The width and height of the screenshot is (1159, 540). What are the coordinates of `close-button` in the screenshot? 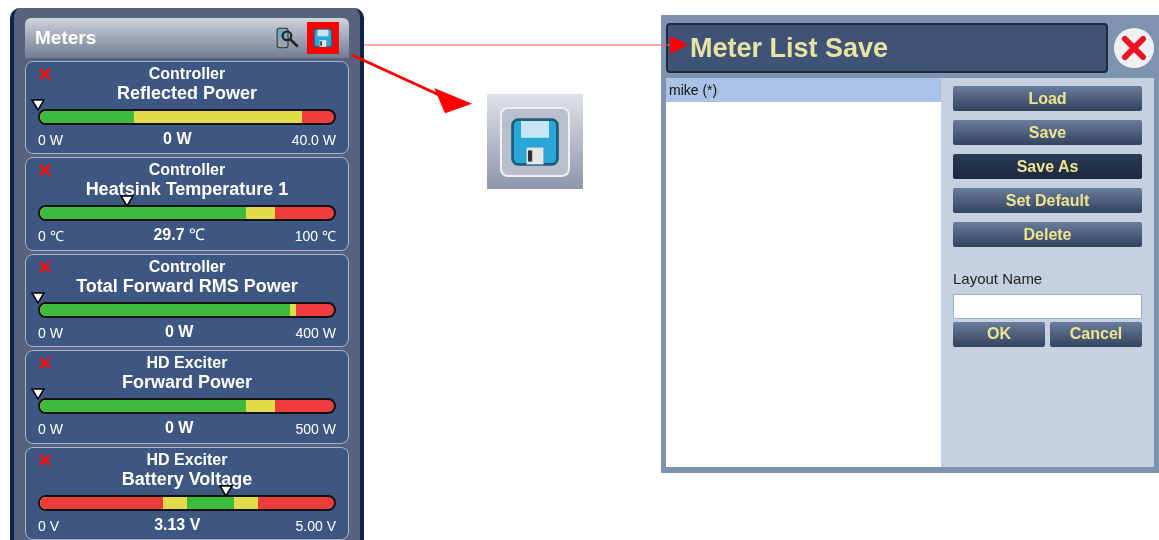 It's located at (1134, 48).